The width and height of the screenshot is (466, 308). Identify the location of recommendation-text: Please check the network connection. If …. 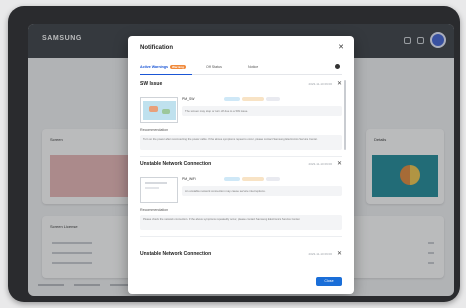
(222, 219).